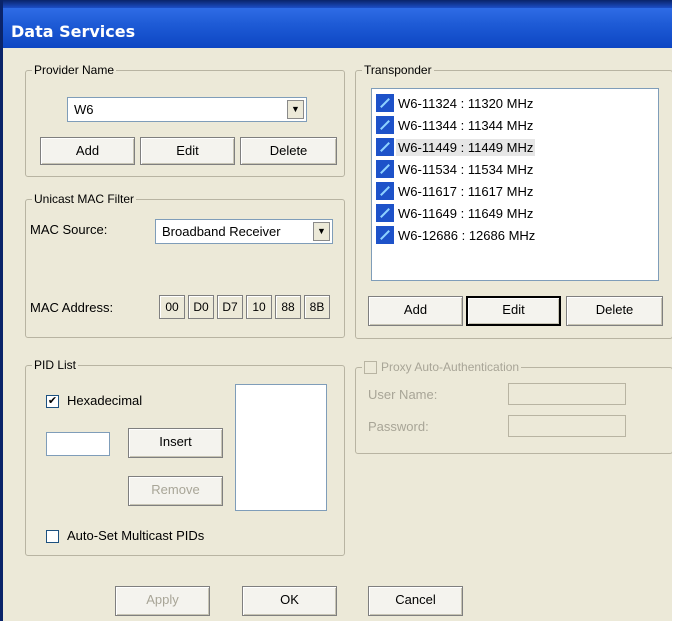  What do you see at coordinates (467, 235) in the screenshot?
I see `transponder-item-label: W6-12686 : 12686 MHz` at bounding box center [467, 235].